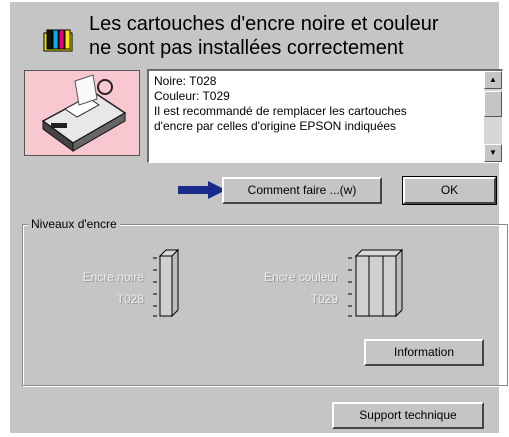  I want to click on color-ink-code: T029, so click(324, 299).